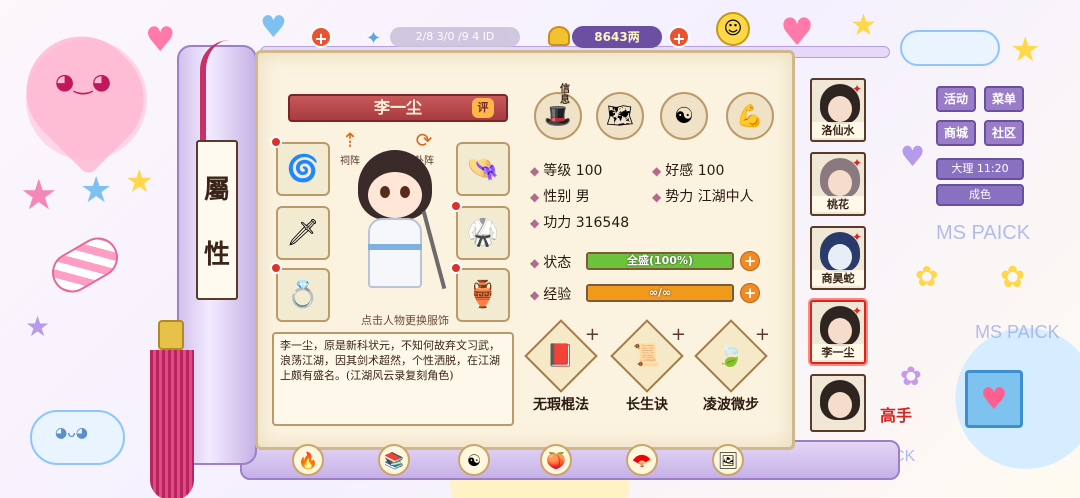  What do you see at coordinates (838, 110) in the screenshot?
I see `character-list-item: ✦ 洛仙水` at bounding box center [838, 110].